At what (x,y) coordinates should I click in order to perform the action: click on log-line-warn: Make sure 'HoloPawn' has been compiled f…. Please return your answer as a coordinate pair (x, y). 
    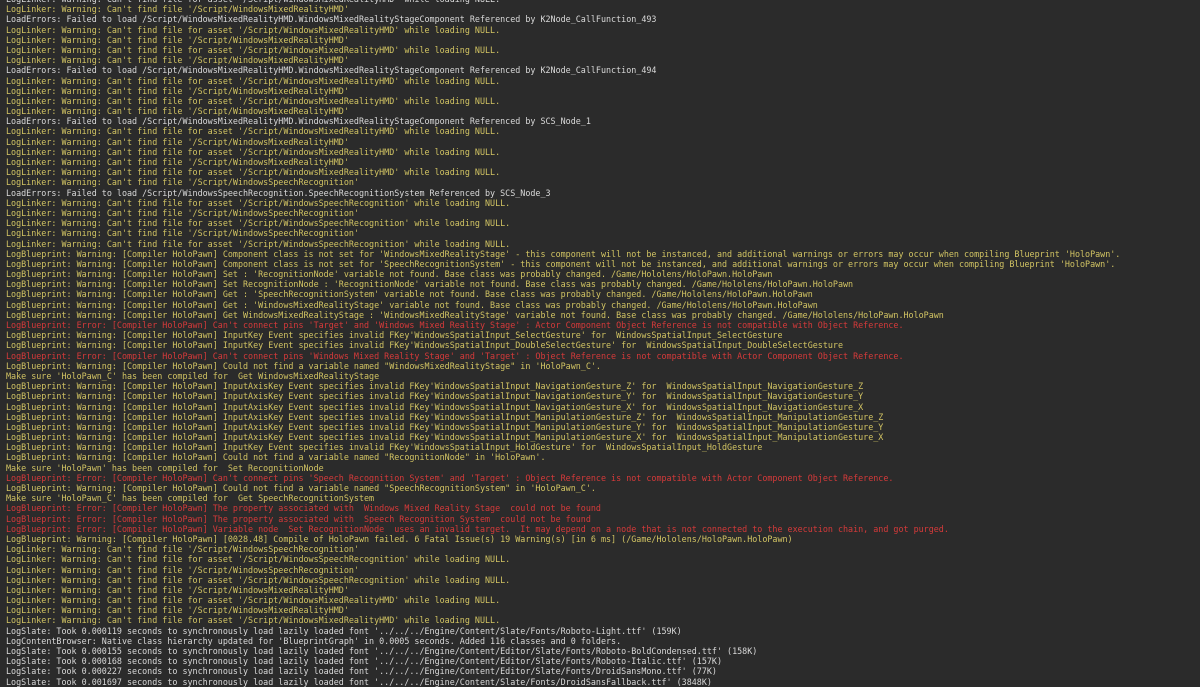
    Looking at the image, I should click on (165, 467).